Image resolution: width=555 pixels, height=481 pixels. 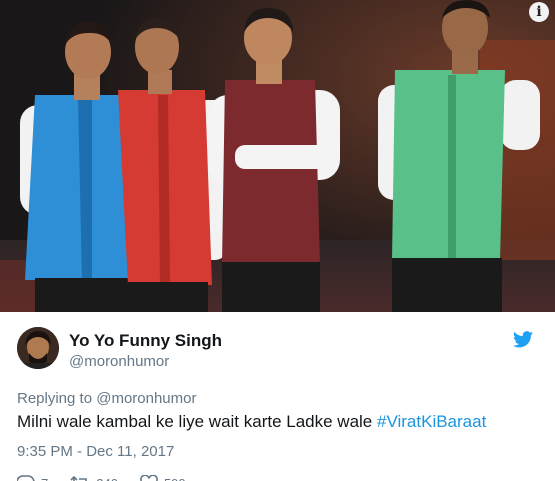 I want to click on reply-context: Replying to @moronhumor, so click(x=106, y=398).